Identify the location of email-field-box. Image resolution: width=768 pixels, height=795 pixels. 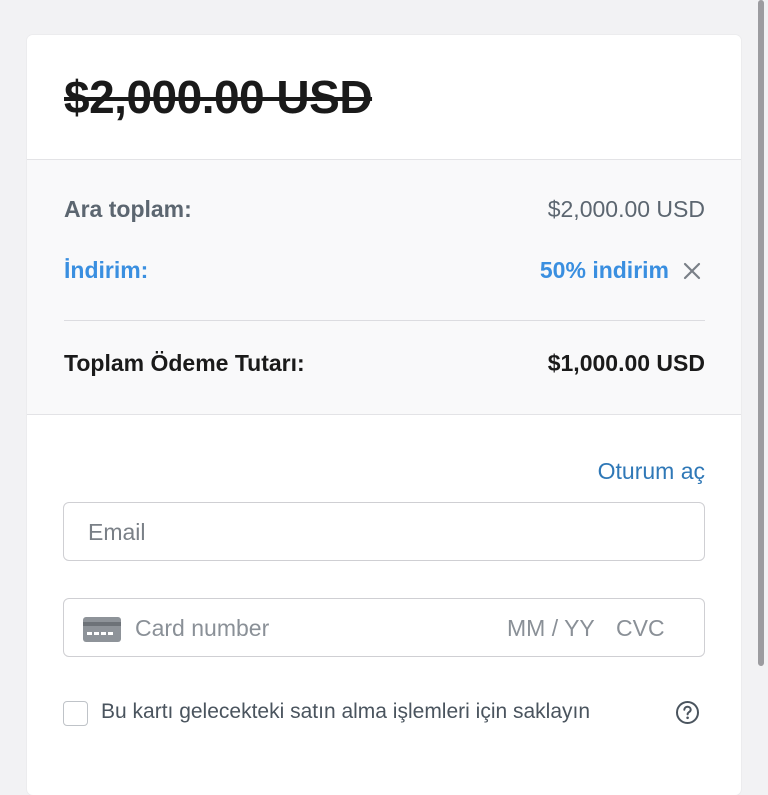
(384, 531).